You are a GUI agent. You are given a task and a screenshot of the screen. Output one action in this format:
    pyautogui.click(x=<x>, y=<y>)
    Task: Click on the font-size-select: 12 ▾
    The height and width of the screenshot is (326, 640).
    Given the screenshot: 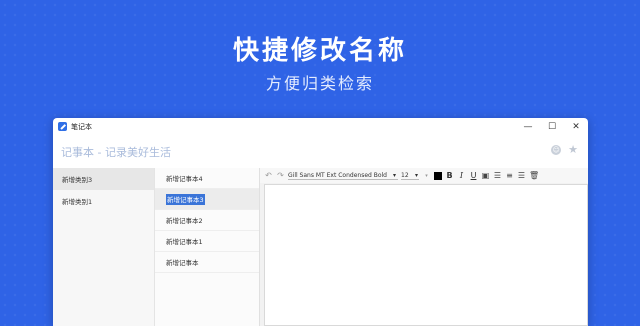 What is the action you would take?
    pyautogui.click(x=410, y=176)
    